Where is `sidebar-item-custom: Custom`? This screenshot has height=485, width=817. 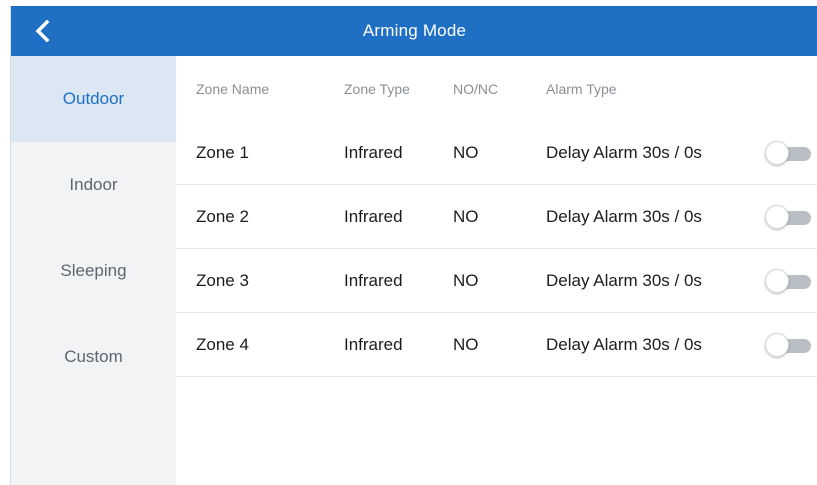
sidebar-item-custom: Custom is located at coordinates (93, 357).